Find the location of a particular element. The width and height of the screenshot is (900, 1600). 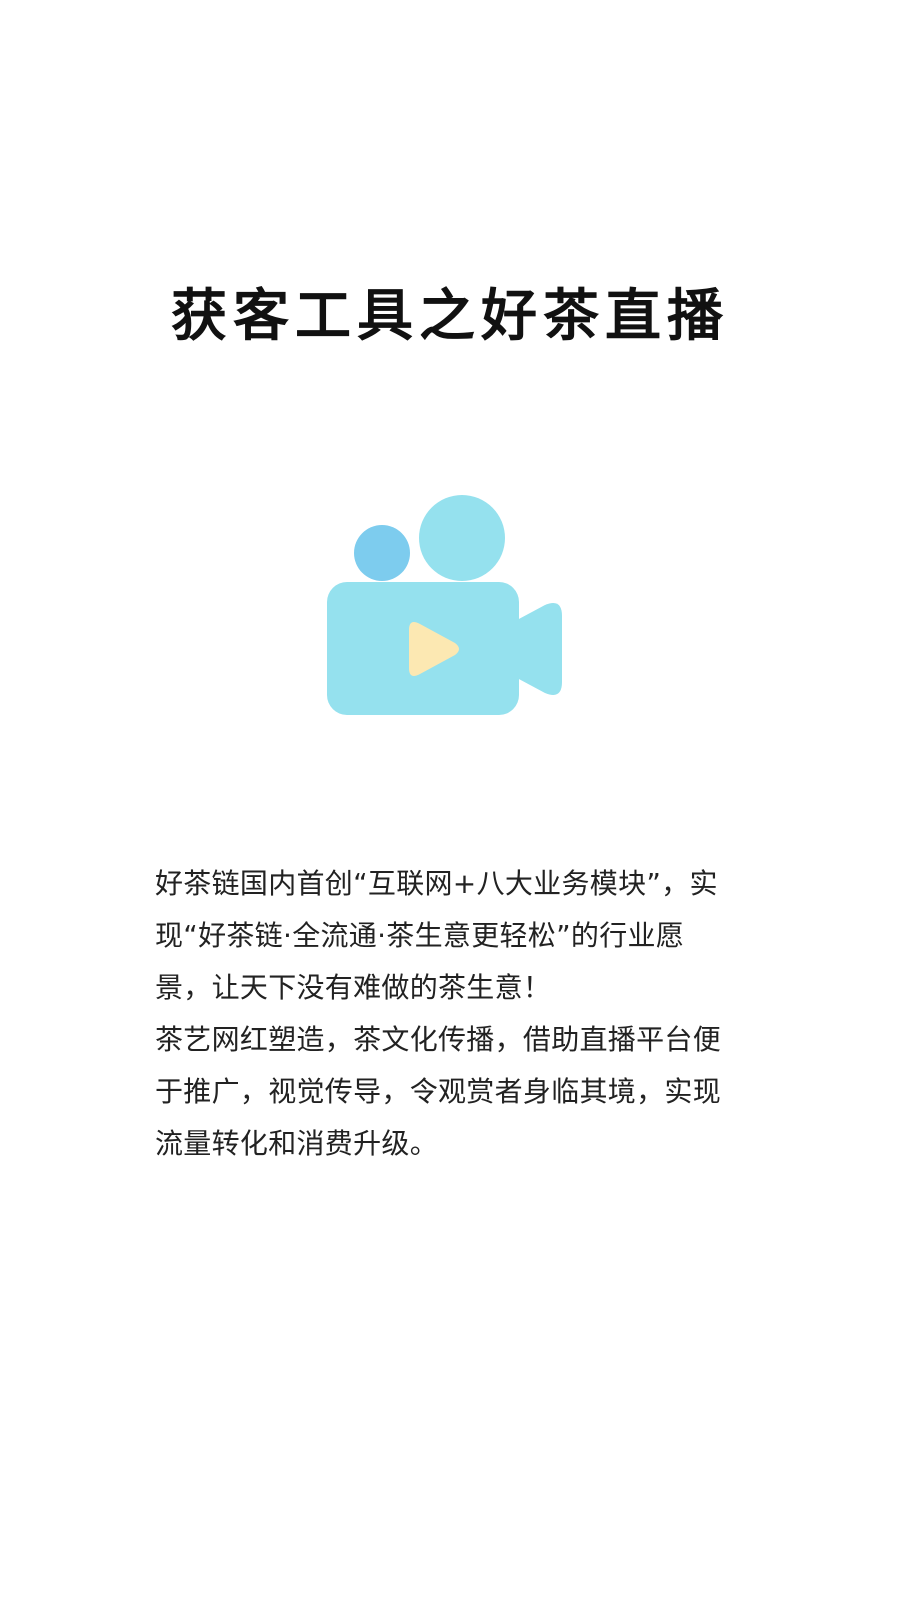

video-camera-play-icon is located at coordinates (444, 605).